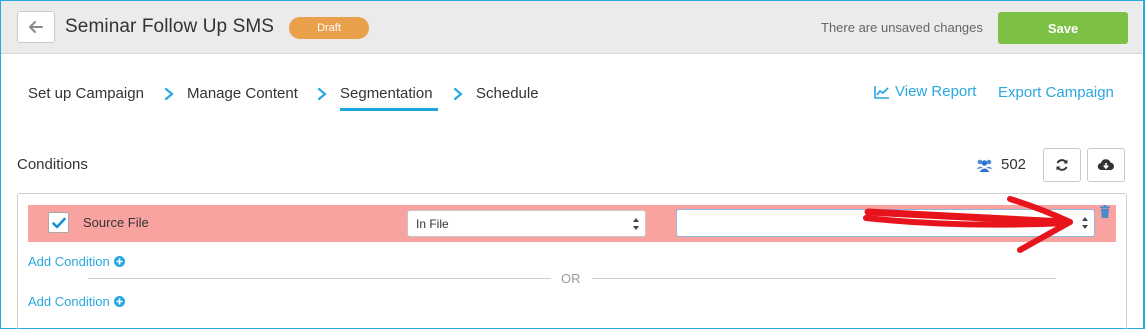  I want to click on audience-count: 502, so click(1001, 164).